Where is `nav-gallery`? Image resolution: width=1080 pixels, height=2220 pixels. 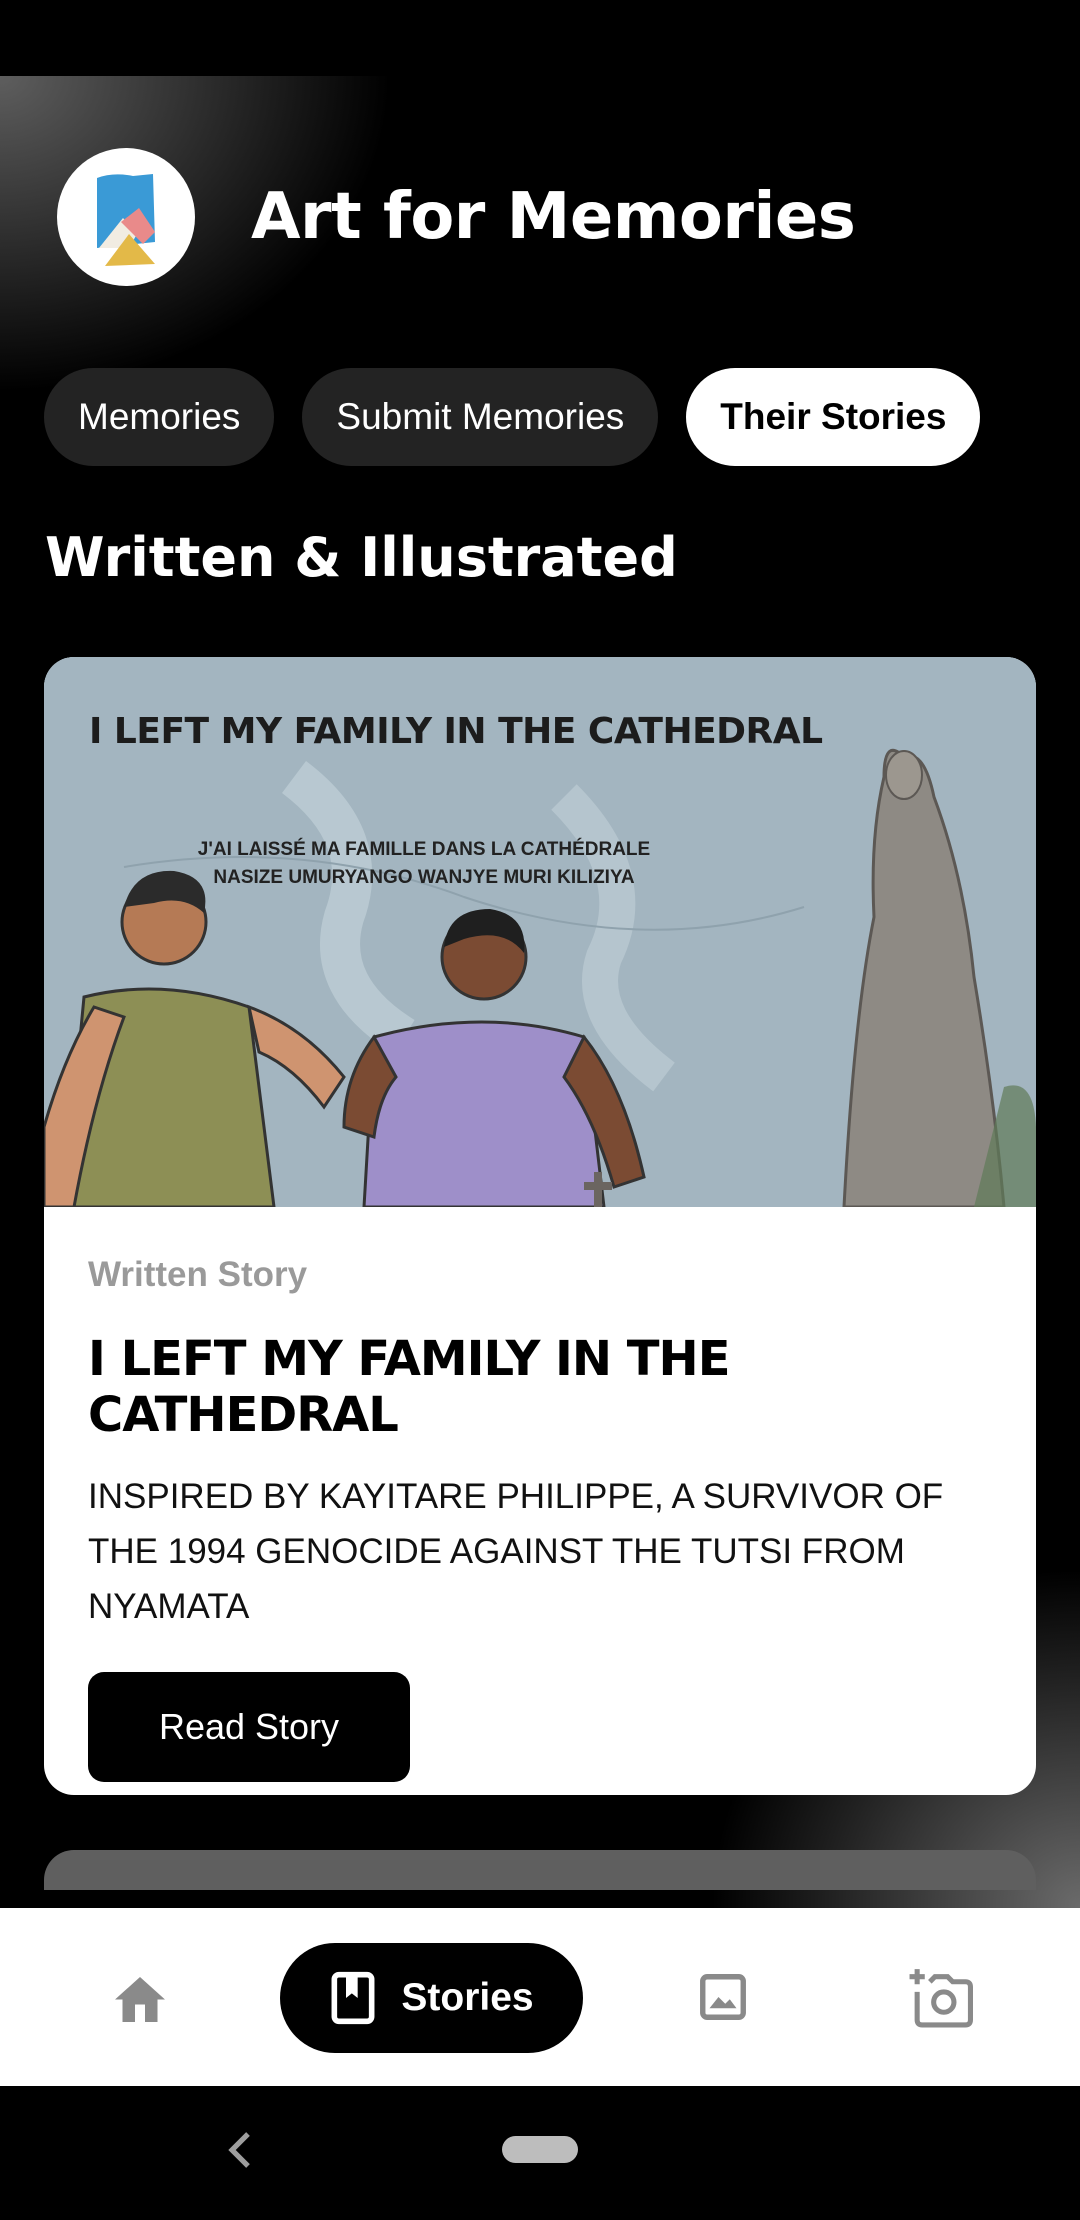
nav-gallery is located at coordinates (723, 1997).